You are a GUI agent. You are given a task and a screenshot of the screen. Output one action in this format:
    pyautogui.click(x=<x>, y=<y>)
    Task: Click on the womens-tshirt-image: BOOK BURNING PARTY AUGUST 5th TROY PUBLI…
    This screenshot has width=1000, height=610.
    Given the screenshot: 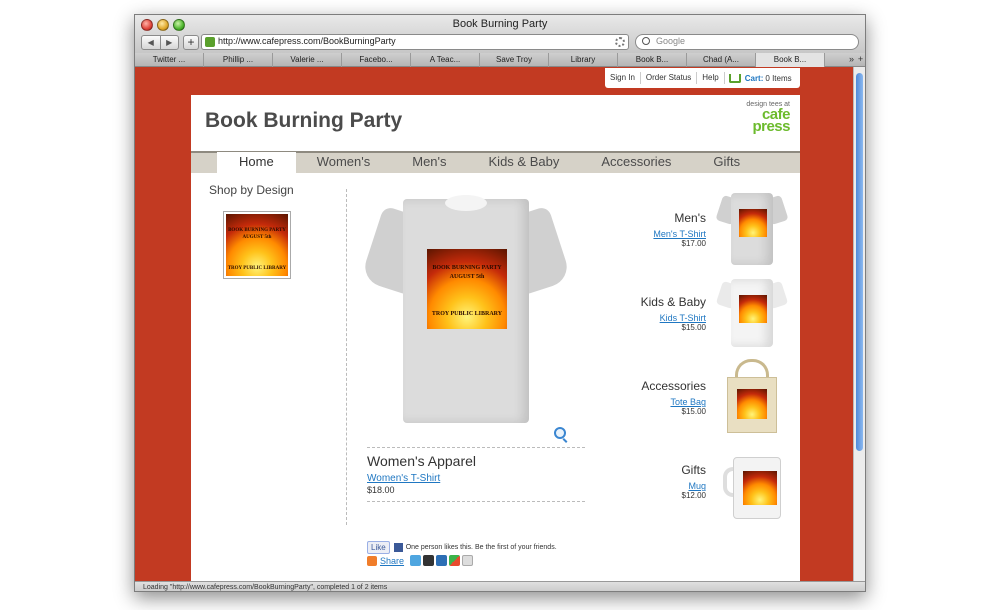 What is the action you would take?
    pyautogui.click(x=466, y=307)
    